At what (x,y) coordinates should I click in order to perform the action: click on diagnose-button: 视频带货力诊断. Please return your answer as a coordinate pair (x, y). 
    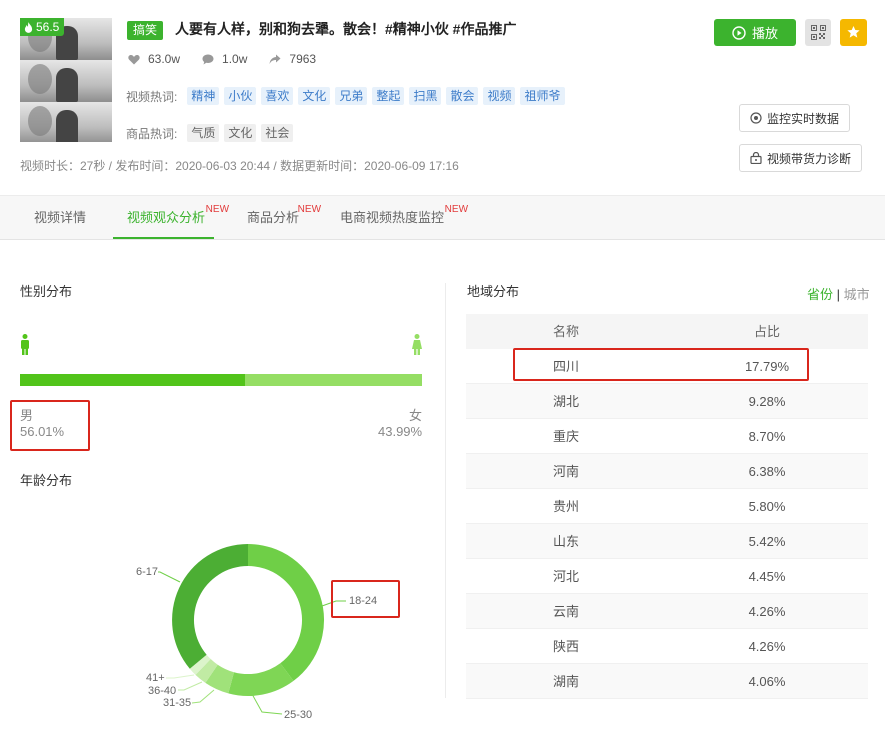
    Looking at the image, I should click on (801, 158).